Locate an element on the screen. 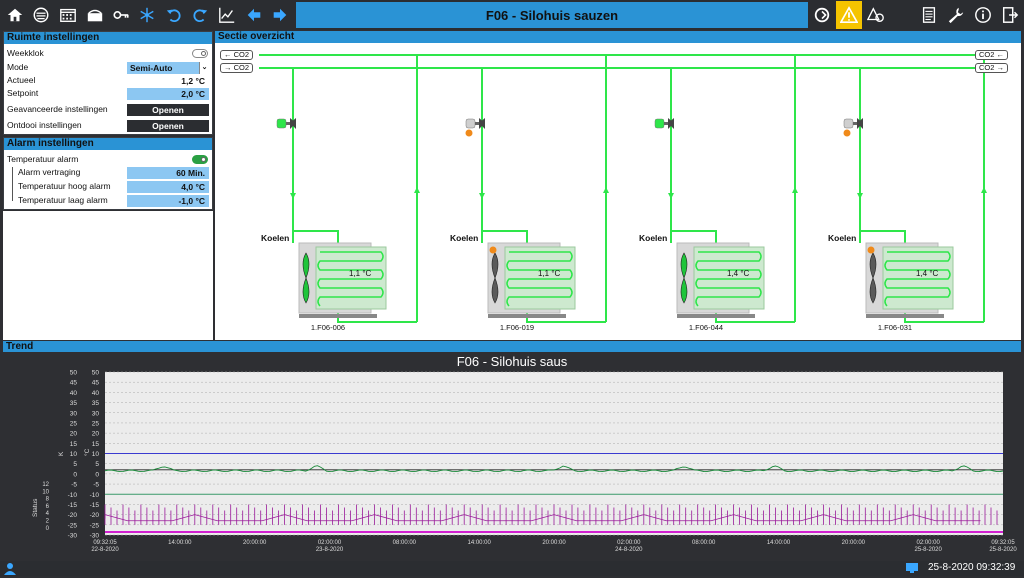 The width and height of the screenshot is (1024, 578). unit-id: 1.F06-006 is located at coordinates (328, 327).